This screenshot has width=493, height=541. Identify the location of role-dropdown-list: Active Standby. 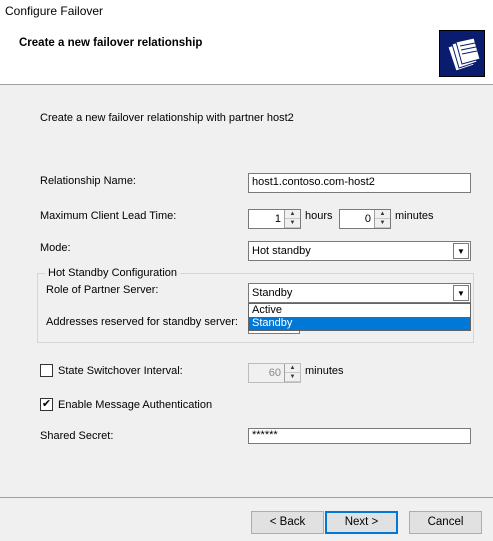
(359, 317).